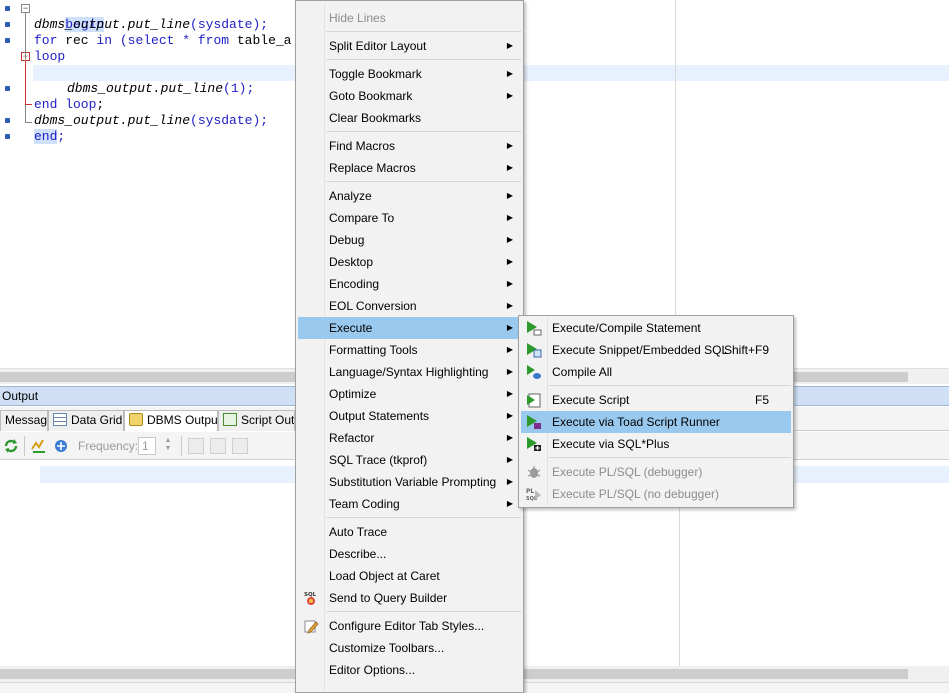 The image size is (949, 693). What do you see at coordinates (530, 491) in the screenshot?
I see `svg-text: PL` at bounding box center [530, 491].